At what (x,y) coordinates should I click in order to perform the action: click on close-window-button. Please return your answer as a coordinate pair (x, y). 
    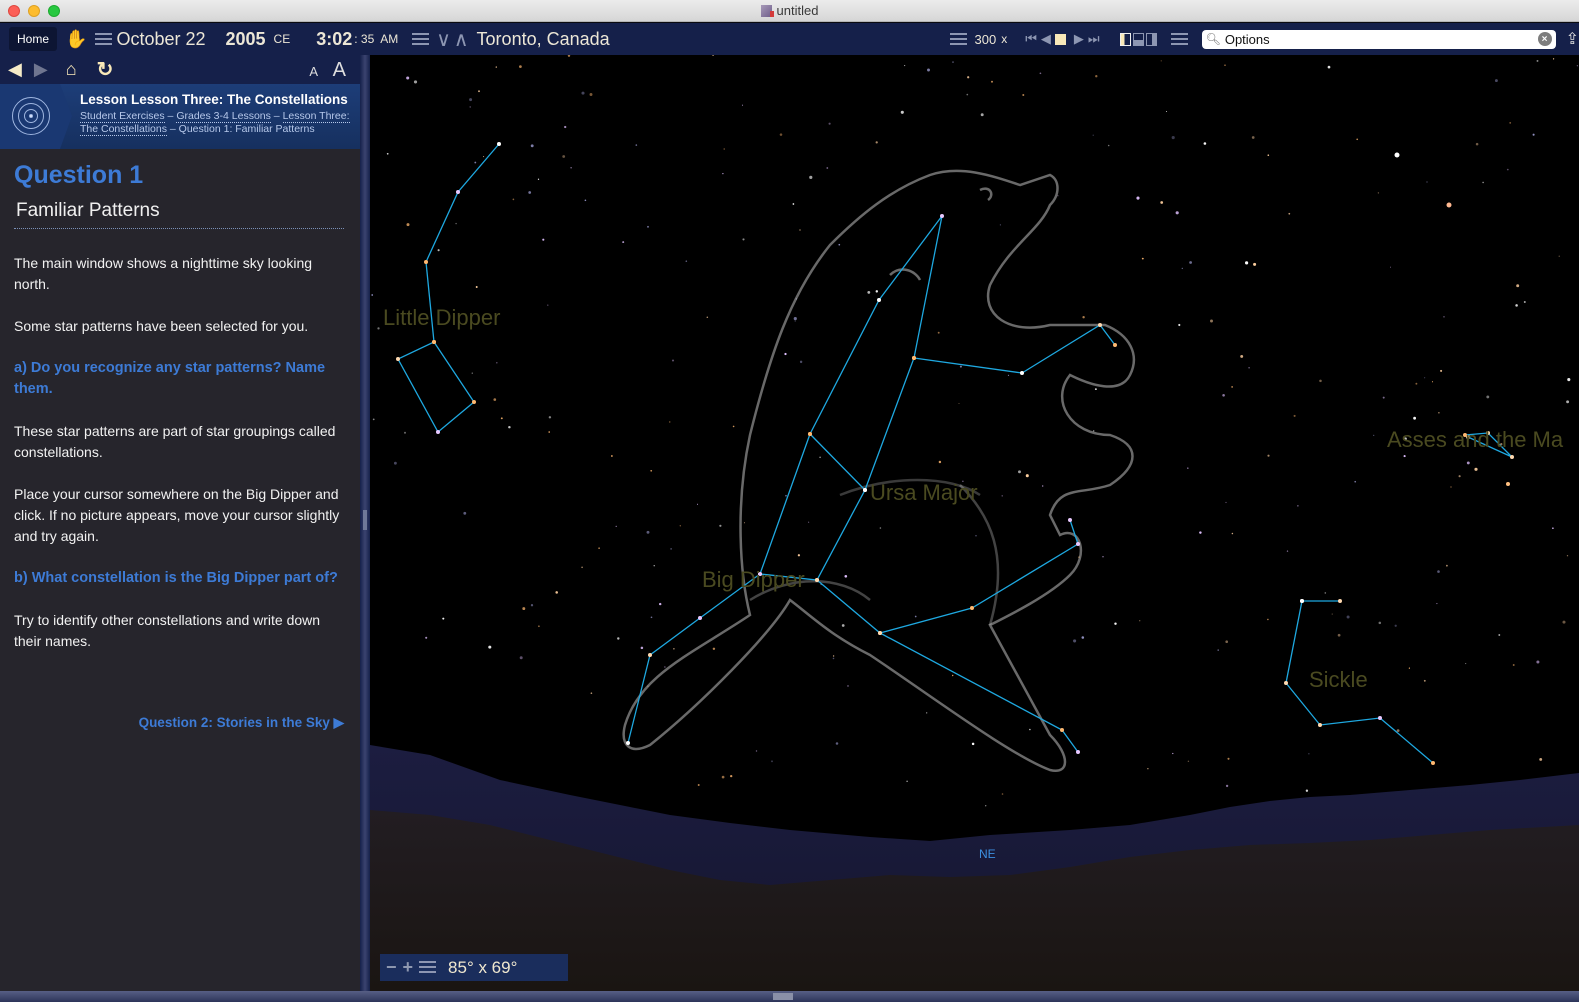
    Looking at the image, I should click on (14, 11).